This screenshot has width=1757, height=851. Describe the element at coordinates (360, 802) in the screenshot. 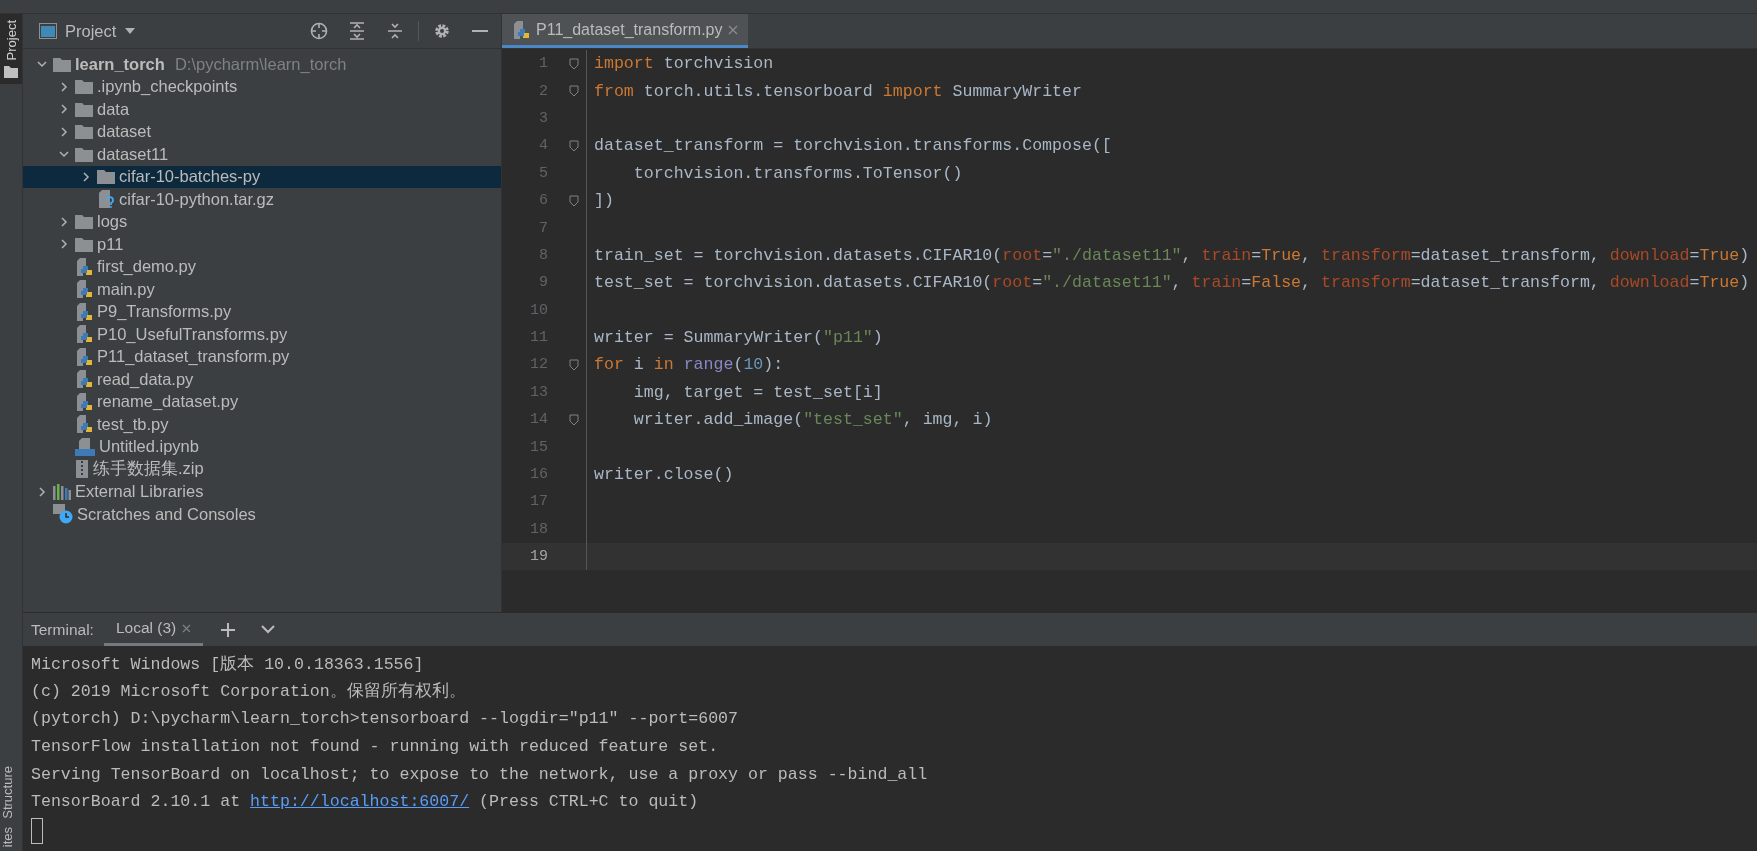

I see `localhost-link: http://localhost:6007/` at that location.